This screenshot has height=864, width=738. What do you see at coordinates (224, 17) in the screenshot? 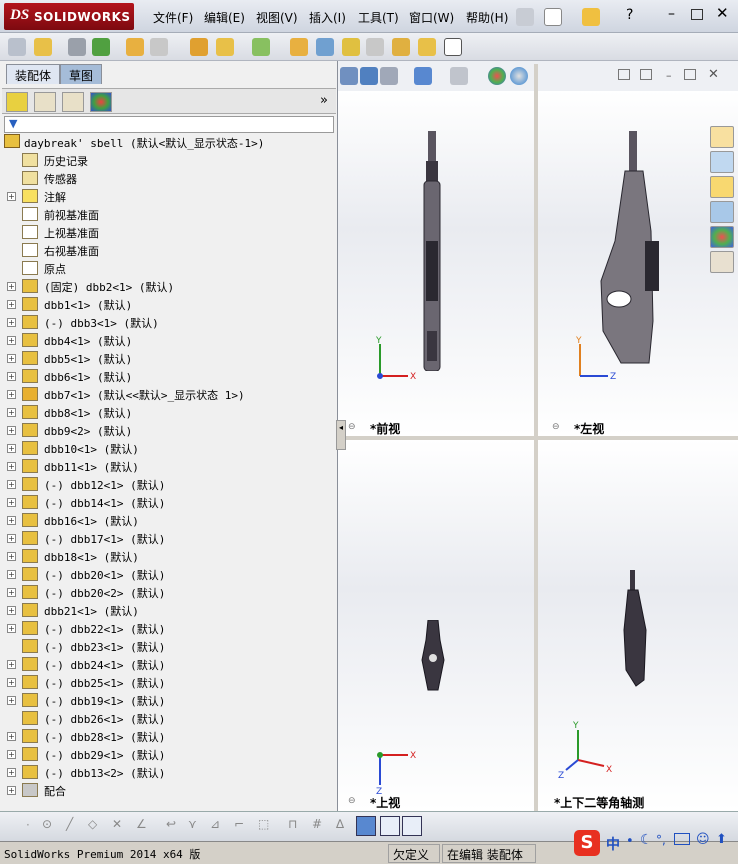
I see `menu-edit: 编辑(E)` at bounding box center [224, 17].